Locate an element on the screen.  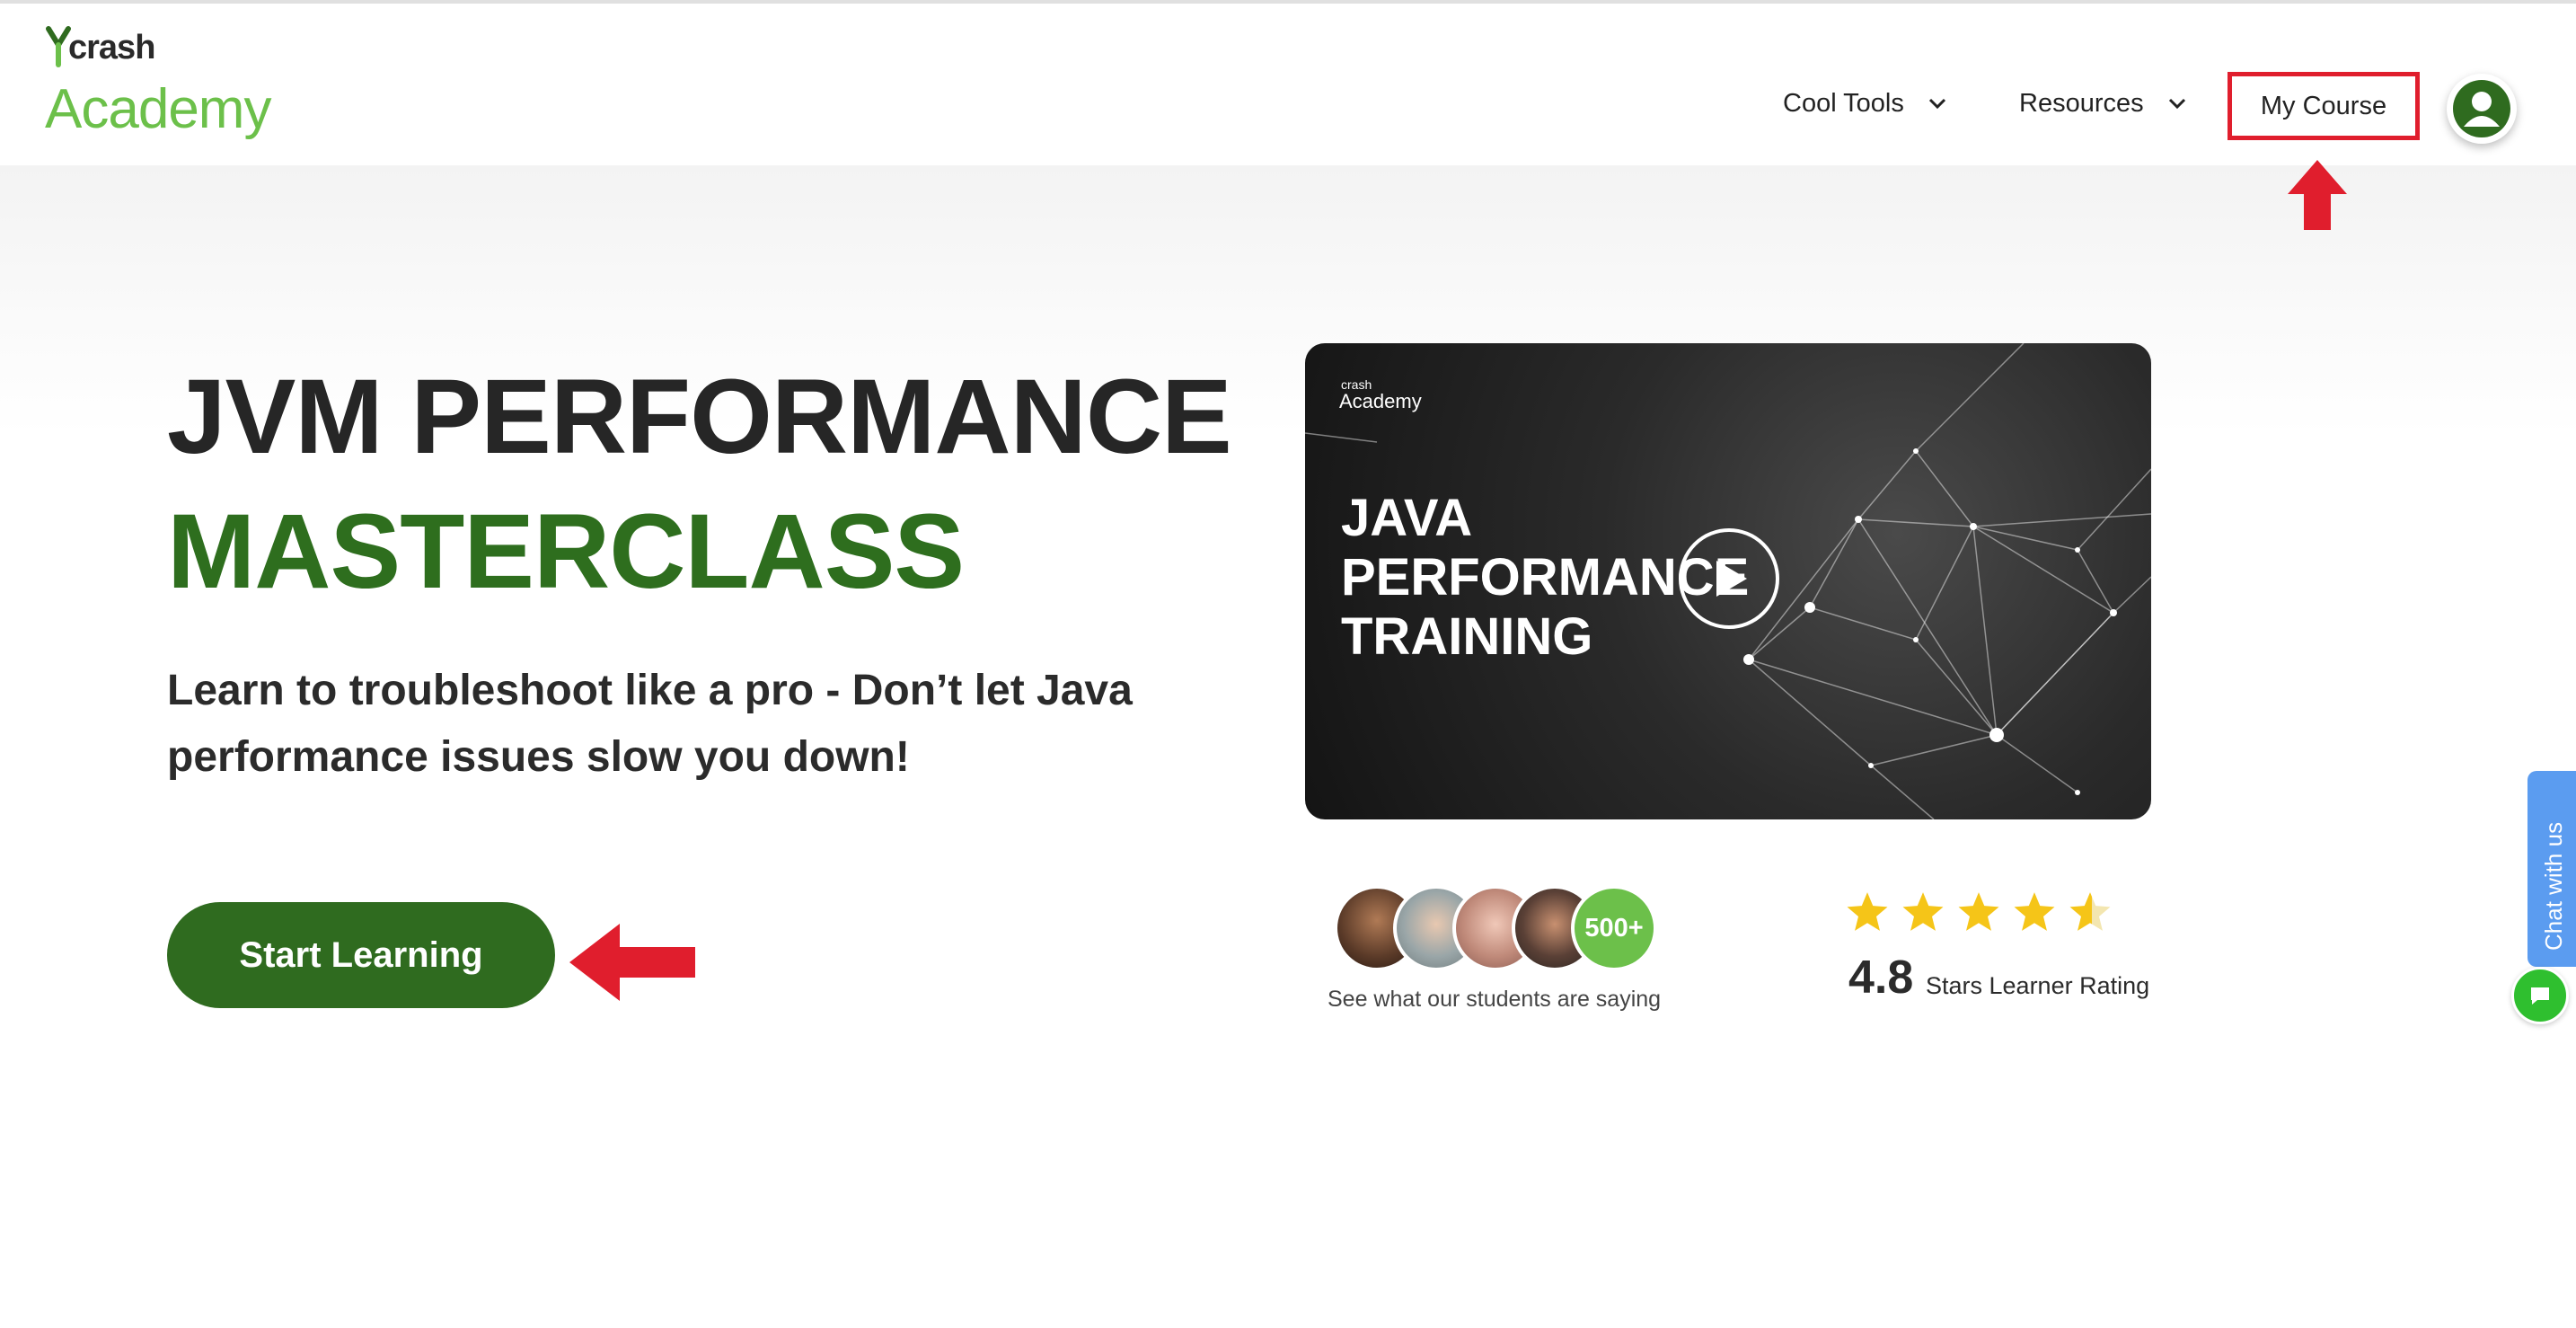
start-learning-button: Start Learning is located at coordinates (361, 955).